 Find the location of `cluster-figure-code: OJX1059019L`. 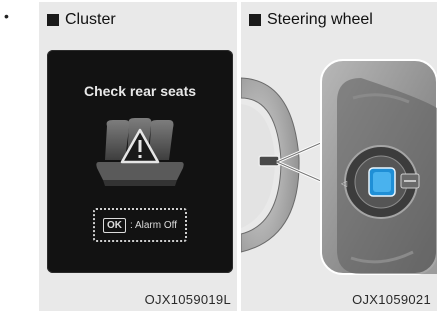

cluster-figure-code: OJX1059019L is located at coordinates (138, 299).